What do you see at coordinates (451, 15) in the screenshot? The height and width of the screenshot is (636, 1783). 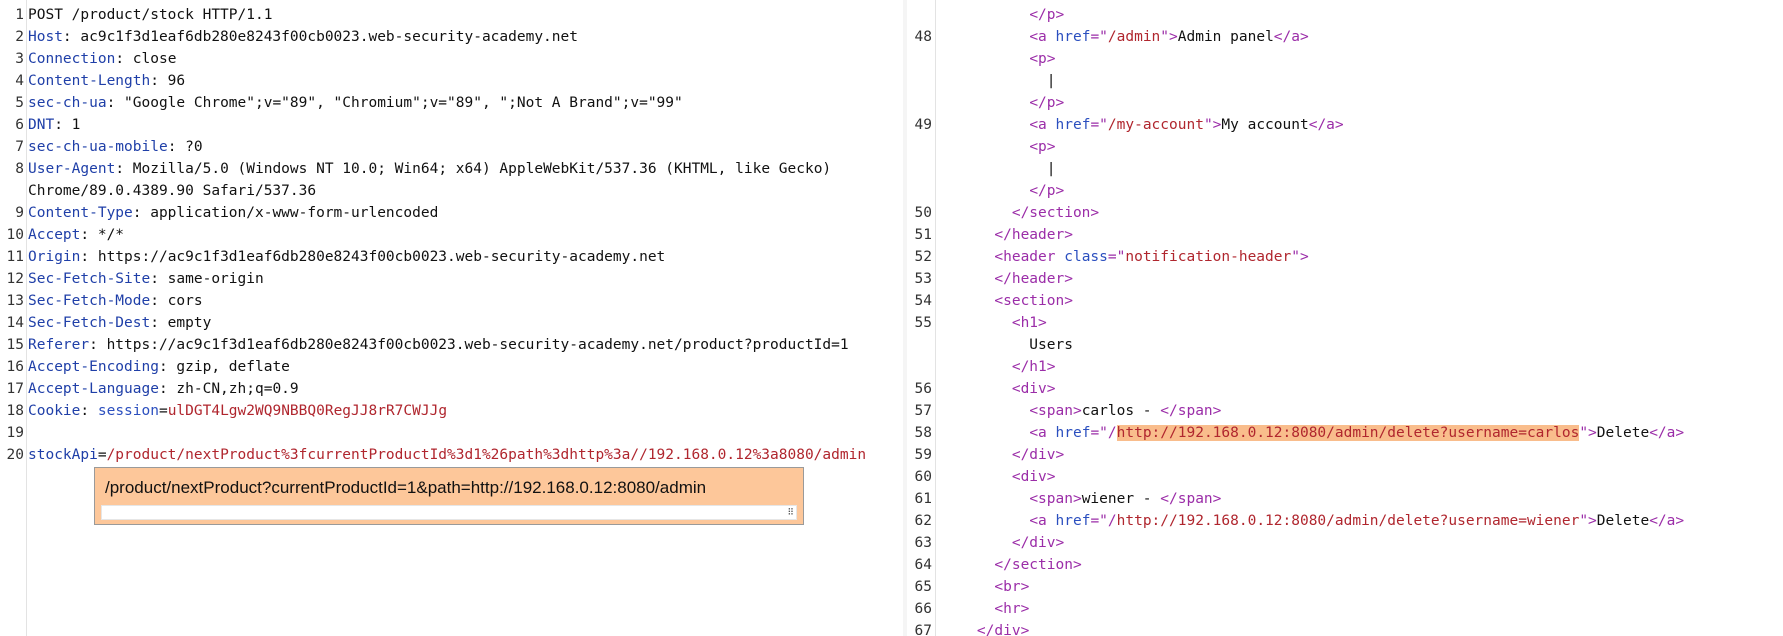 I see `request-line: 1 POST /product/stock HTTP/1.1` at bounding box center [451, 15].